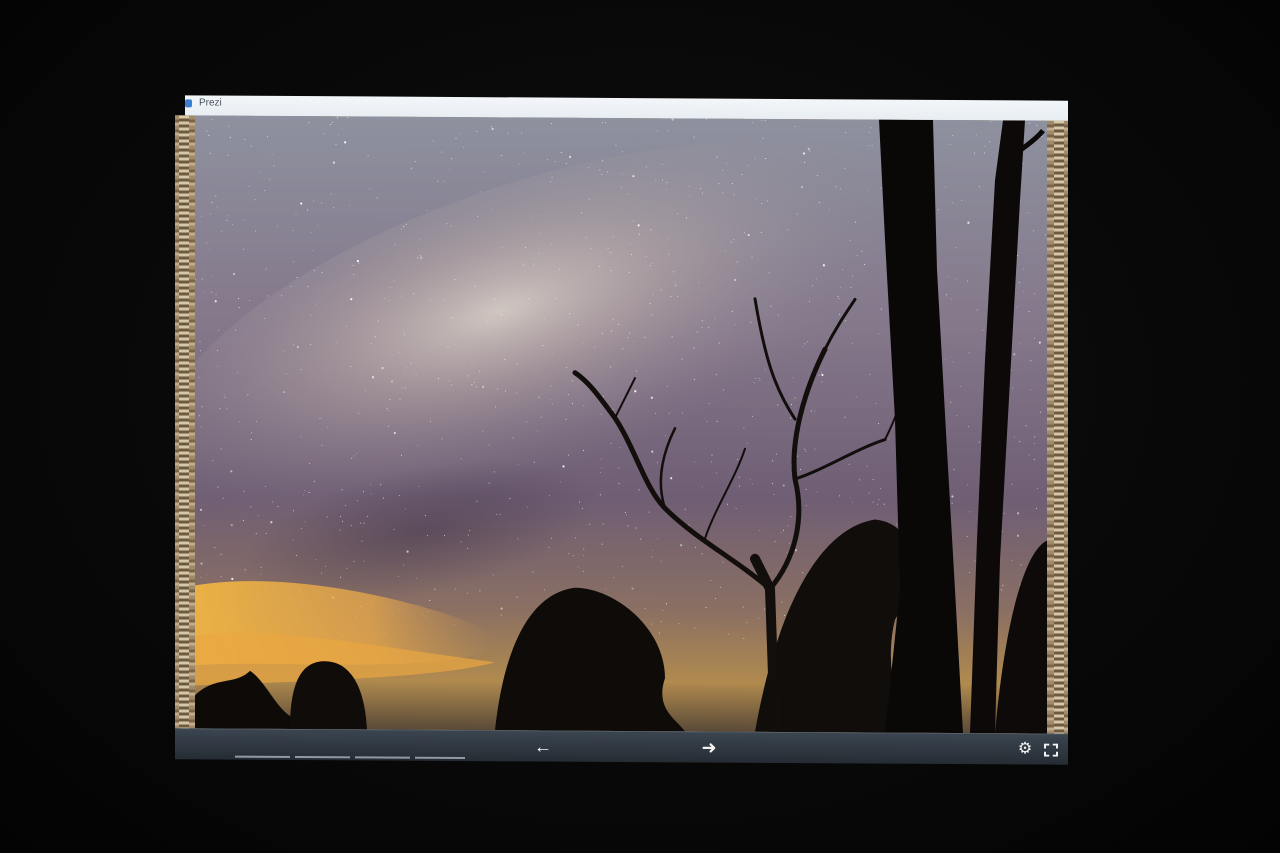 This screenshot has width=1280, height=853. I want to click on window-title: Prezi, so click(210, 103).